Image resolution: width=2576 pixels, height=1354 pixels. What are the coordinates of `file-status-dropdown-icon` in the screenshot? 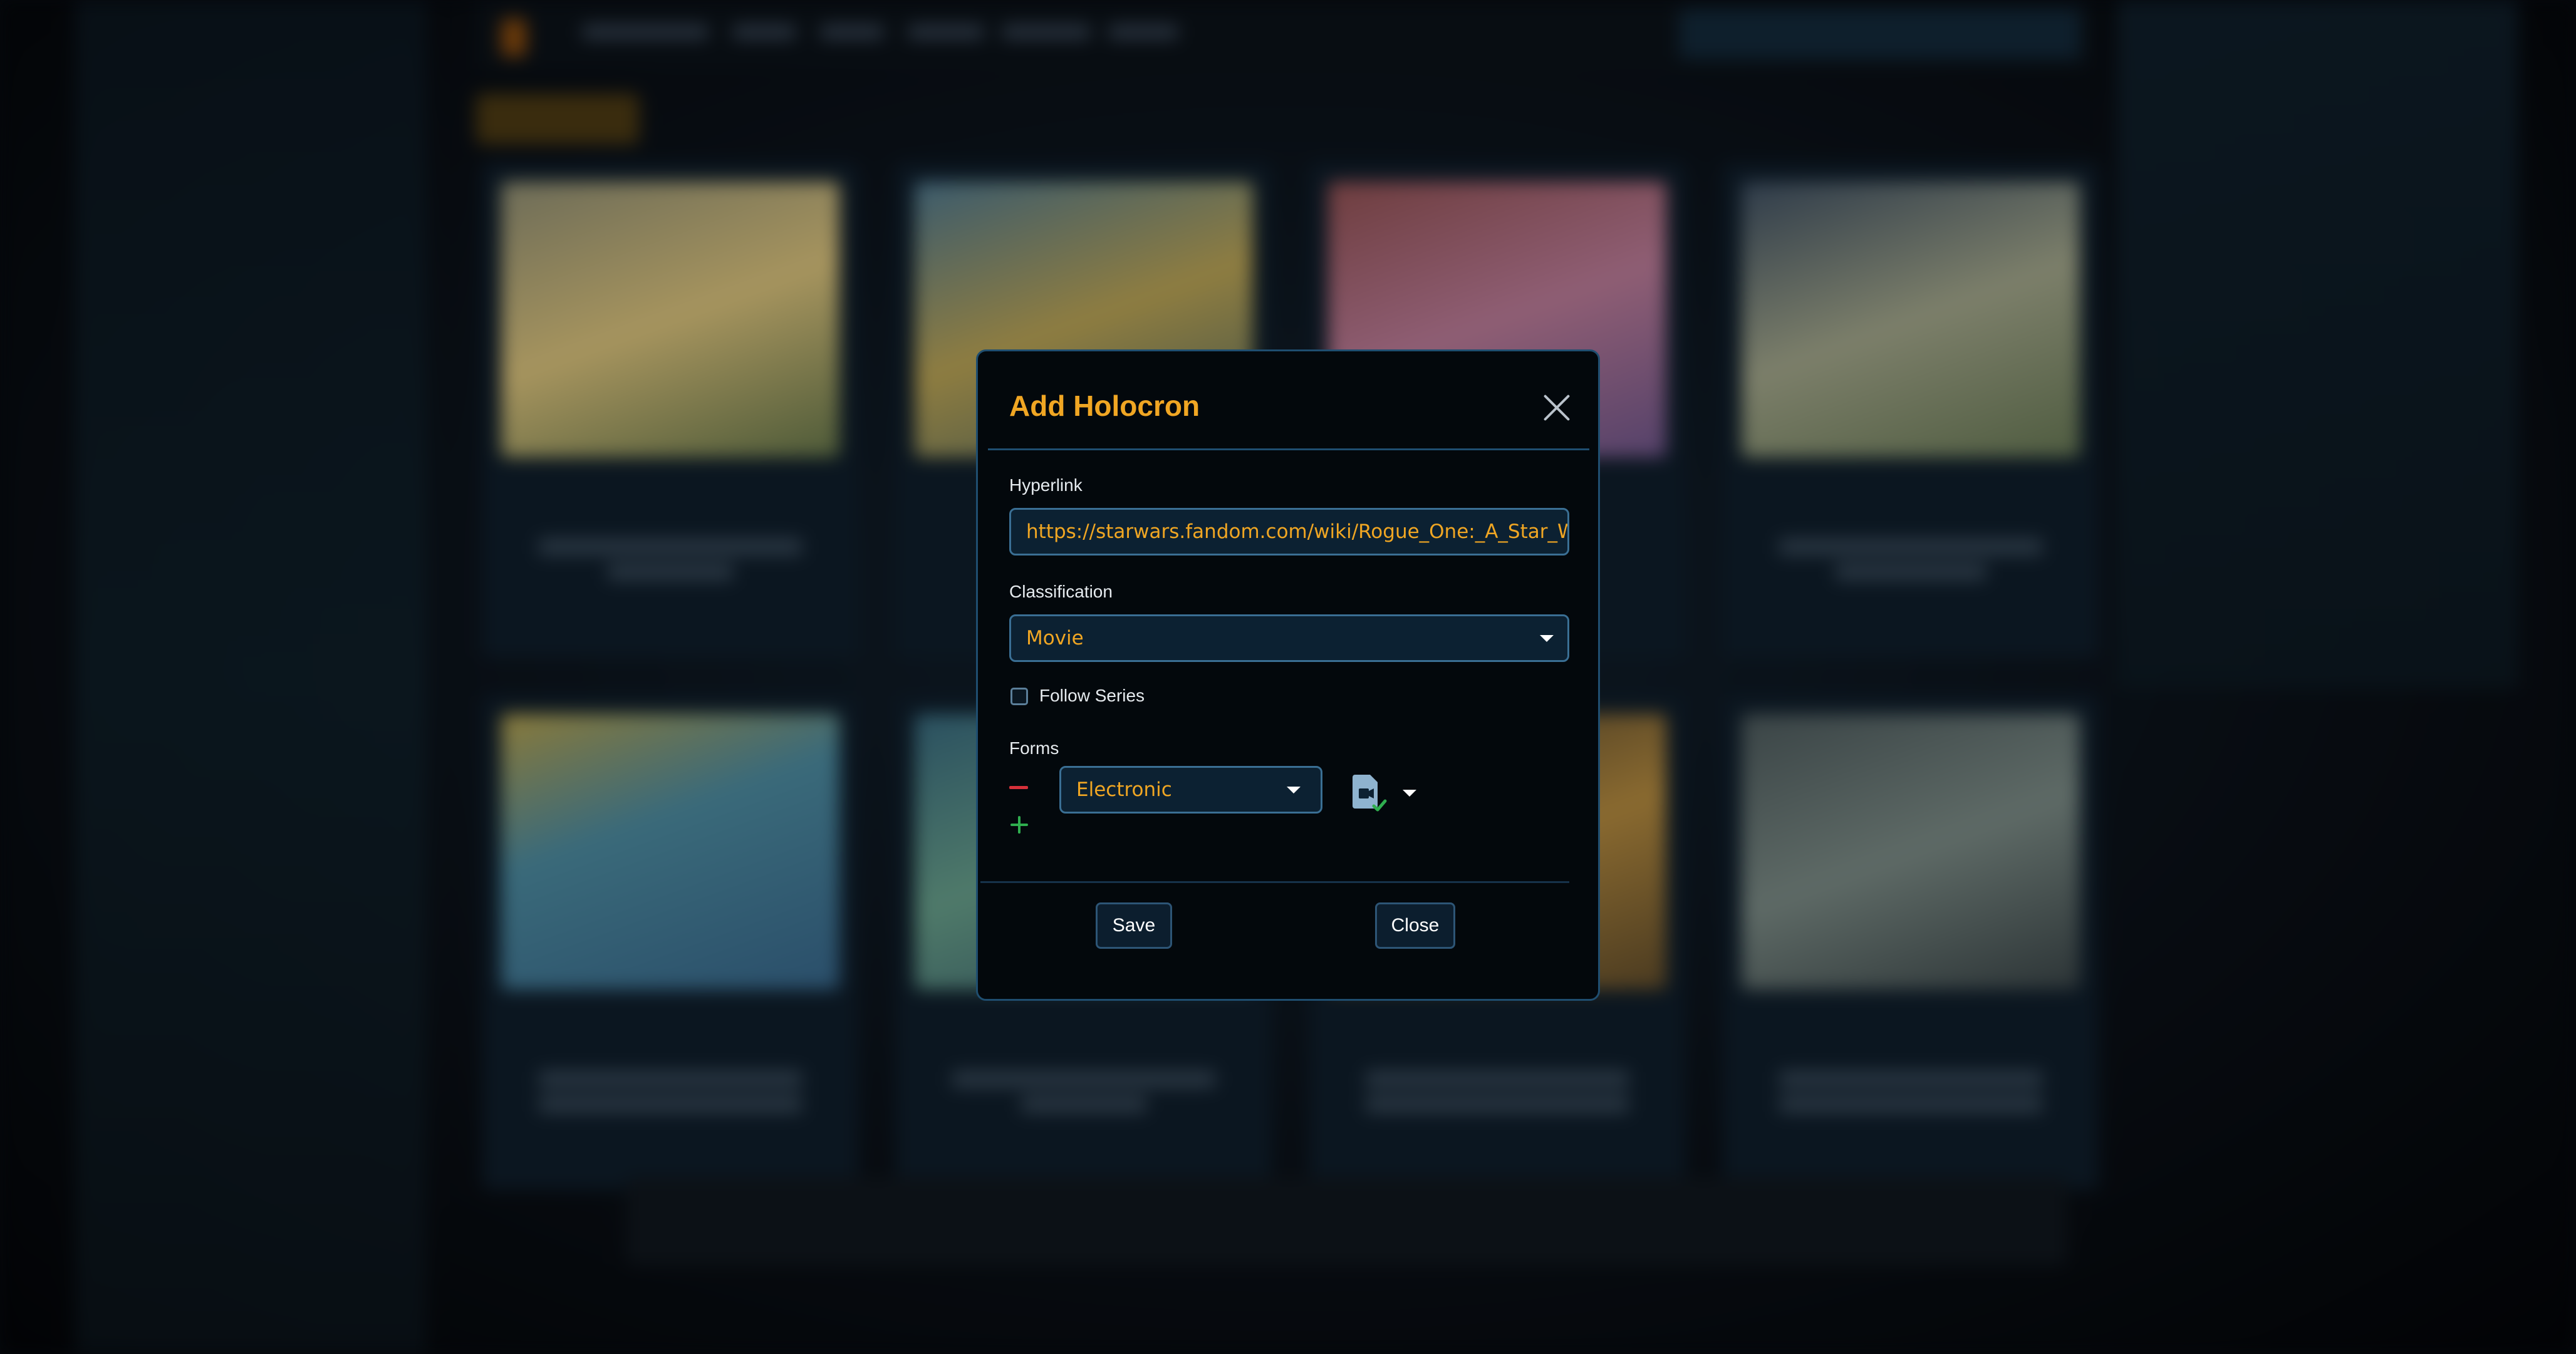 It's located at (1410, 793).